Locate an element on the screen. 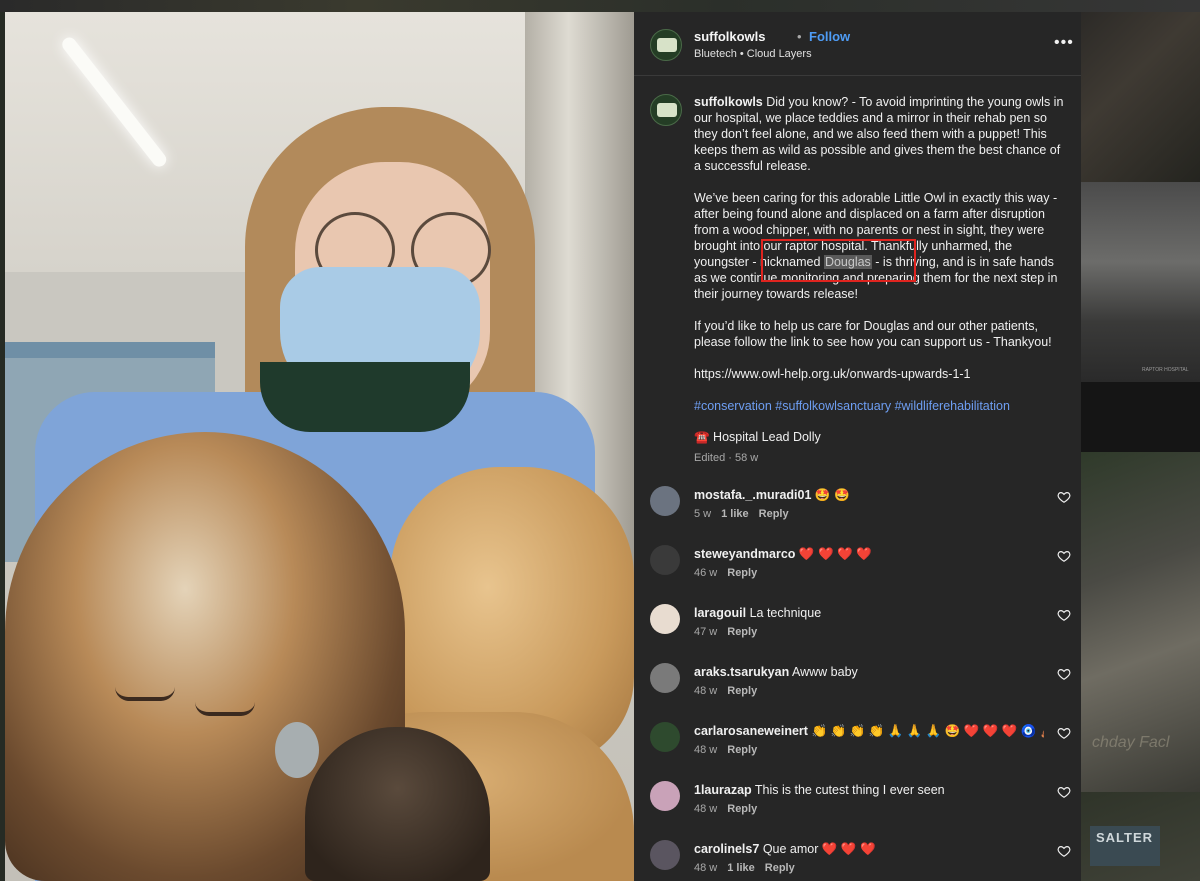 Image resolution: width=1200 pixels, height=881 pixels. commenter-username: laragouil is located at coordinates (720, 613).